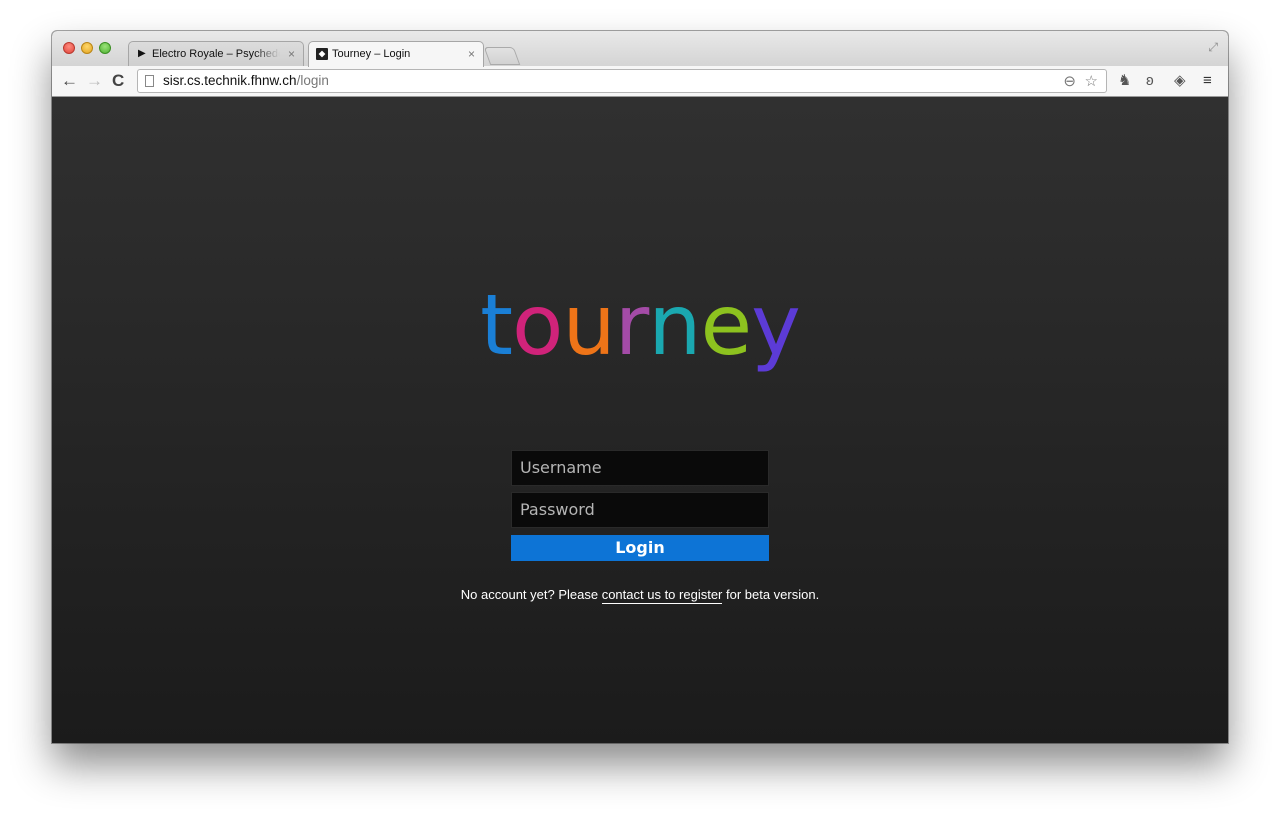  Describe the element at coordinates (622, 81) in the screenshot. I see `address-bar: sisr.cs.technik.fhnw.ch/login ⊖ ☆` at that location.